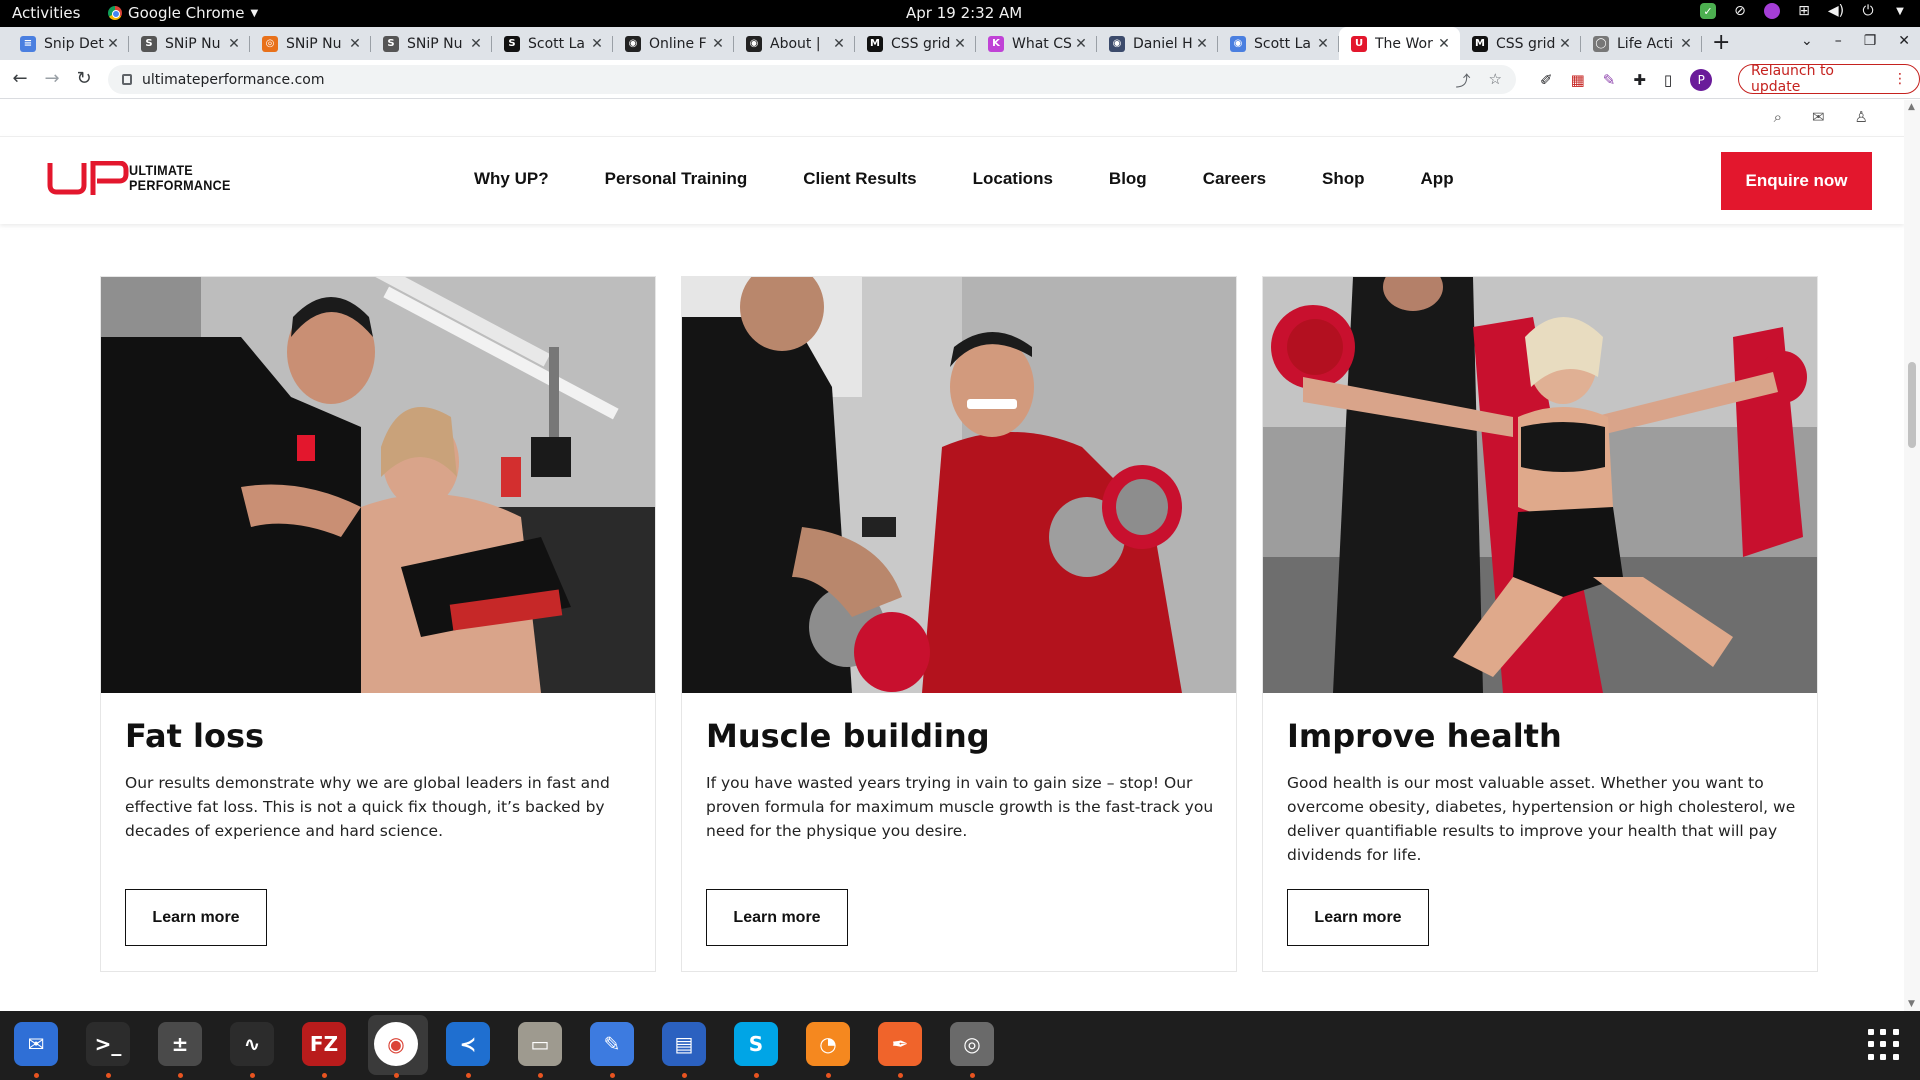 The width and height of the screenshot is (1920, 1080). What do you see at coordinates (46, 13) in the screenshot?
I see `activities-button: Activities` at bounding box center [46, 13].